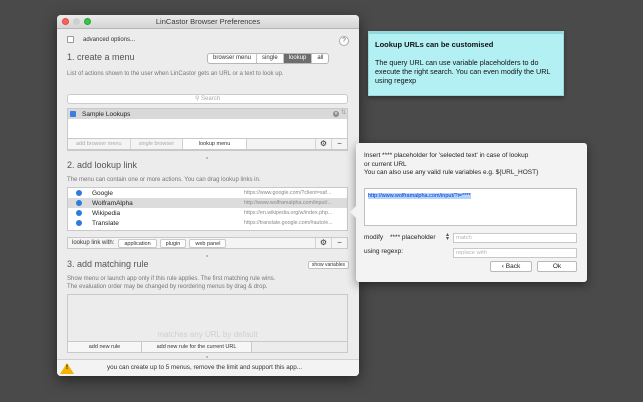 The height and width of the screenshot is (402, 643). Describe the element at coordinates (207, 334) in the screenshot. I see `rule-empty-watermark: matches any URL by default` at that location.